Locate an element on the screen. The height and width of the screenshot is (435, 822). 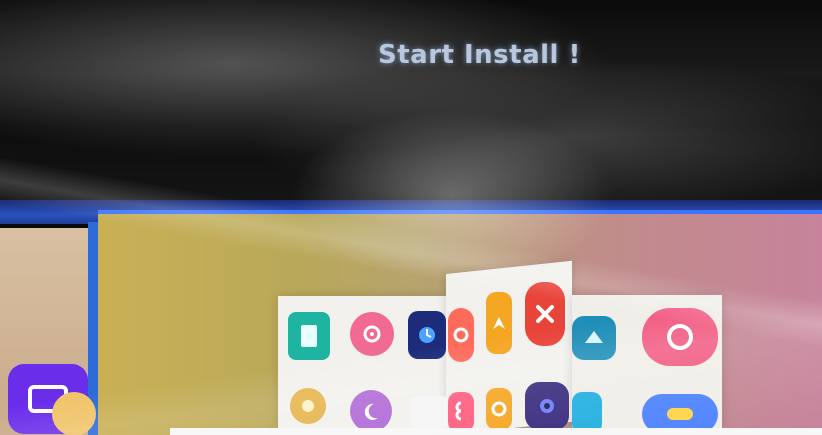
music-icon is located at coordinates (680, 337).